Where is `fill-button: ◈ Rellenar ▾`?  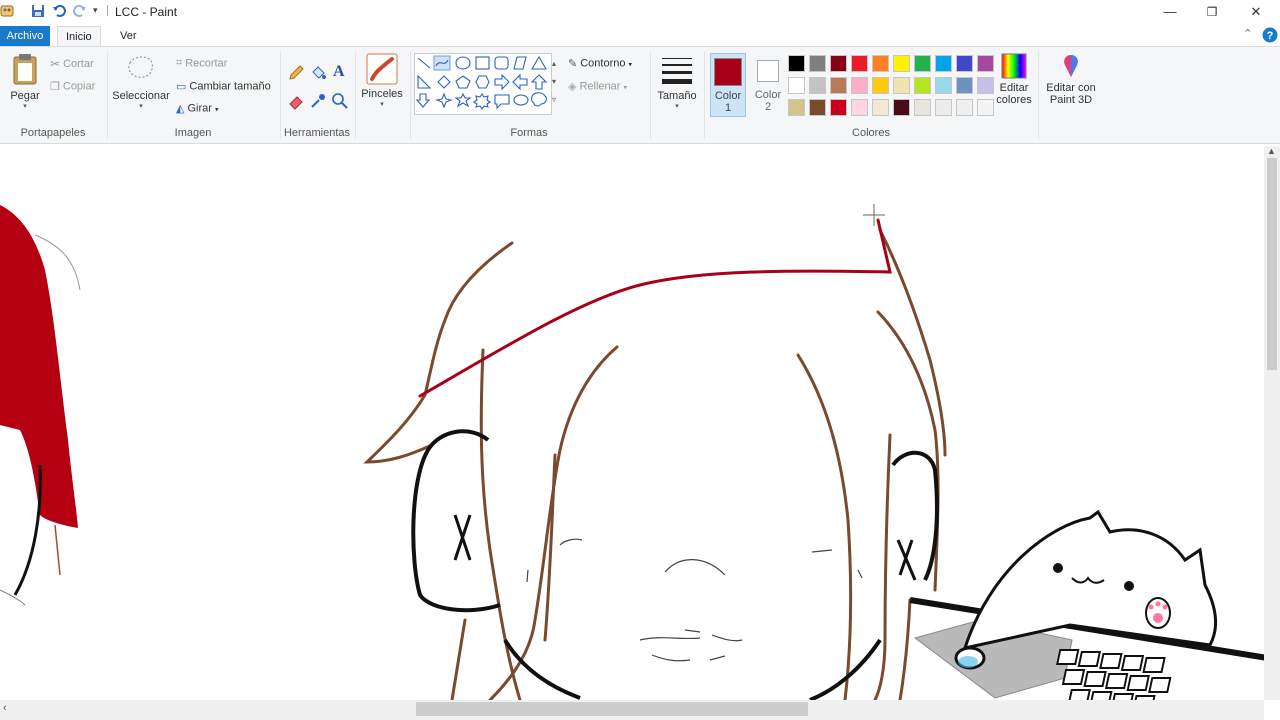 fill-button: ◈ Rellenar ▾ is located at coordinates (597, 86).